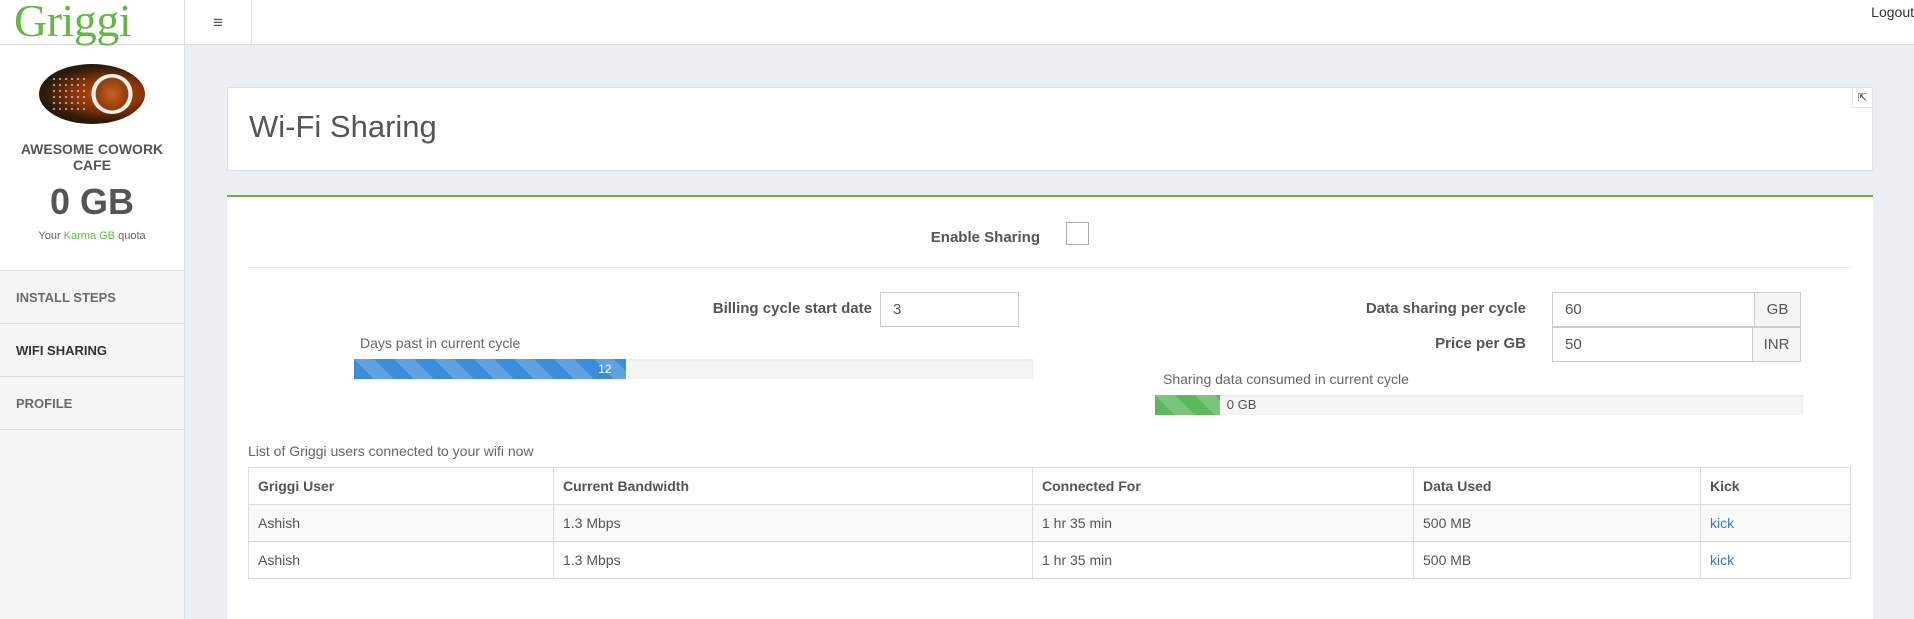 The width and height of the screenshot is (1914, 619). What do you see at coordinates (1653, 309) in the screenshot?
I see `data-sharing-input: 60` at bounding box center [1653, 309].